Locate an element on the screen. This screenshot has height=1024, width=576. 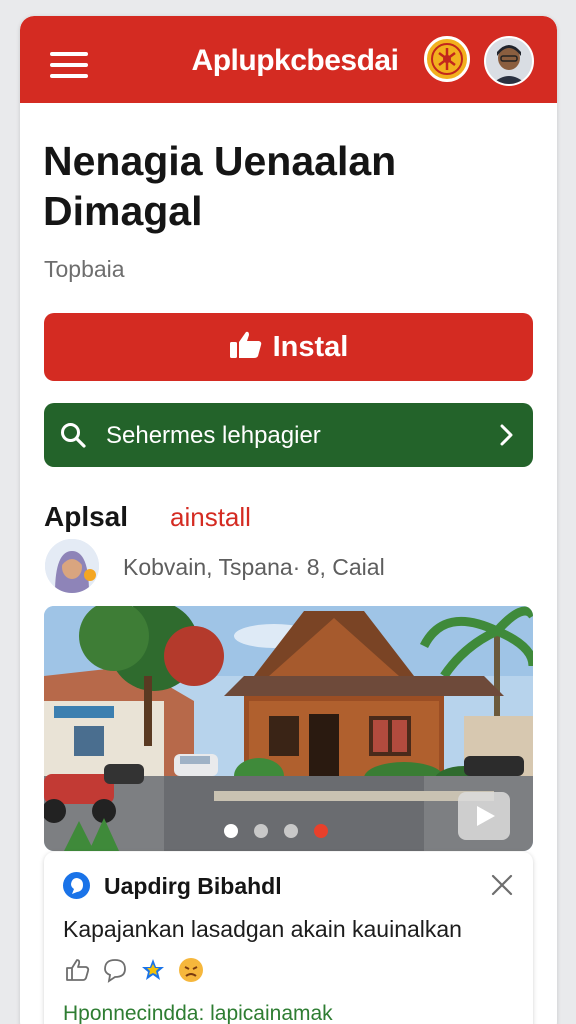
carousel-indicators is located at coordinates (276, 831).